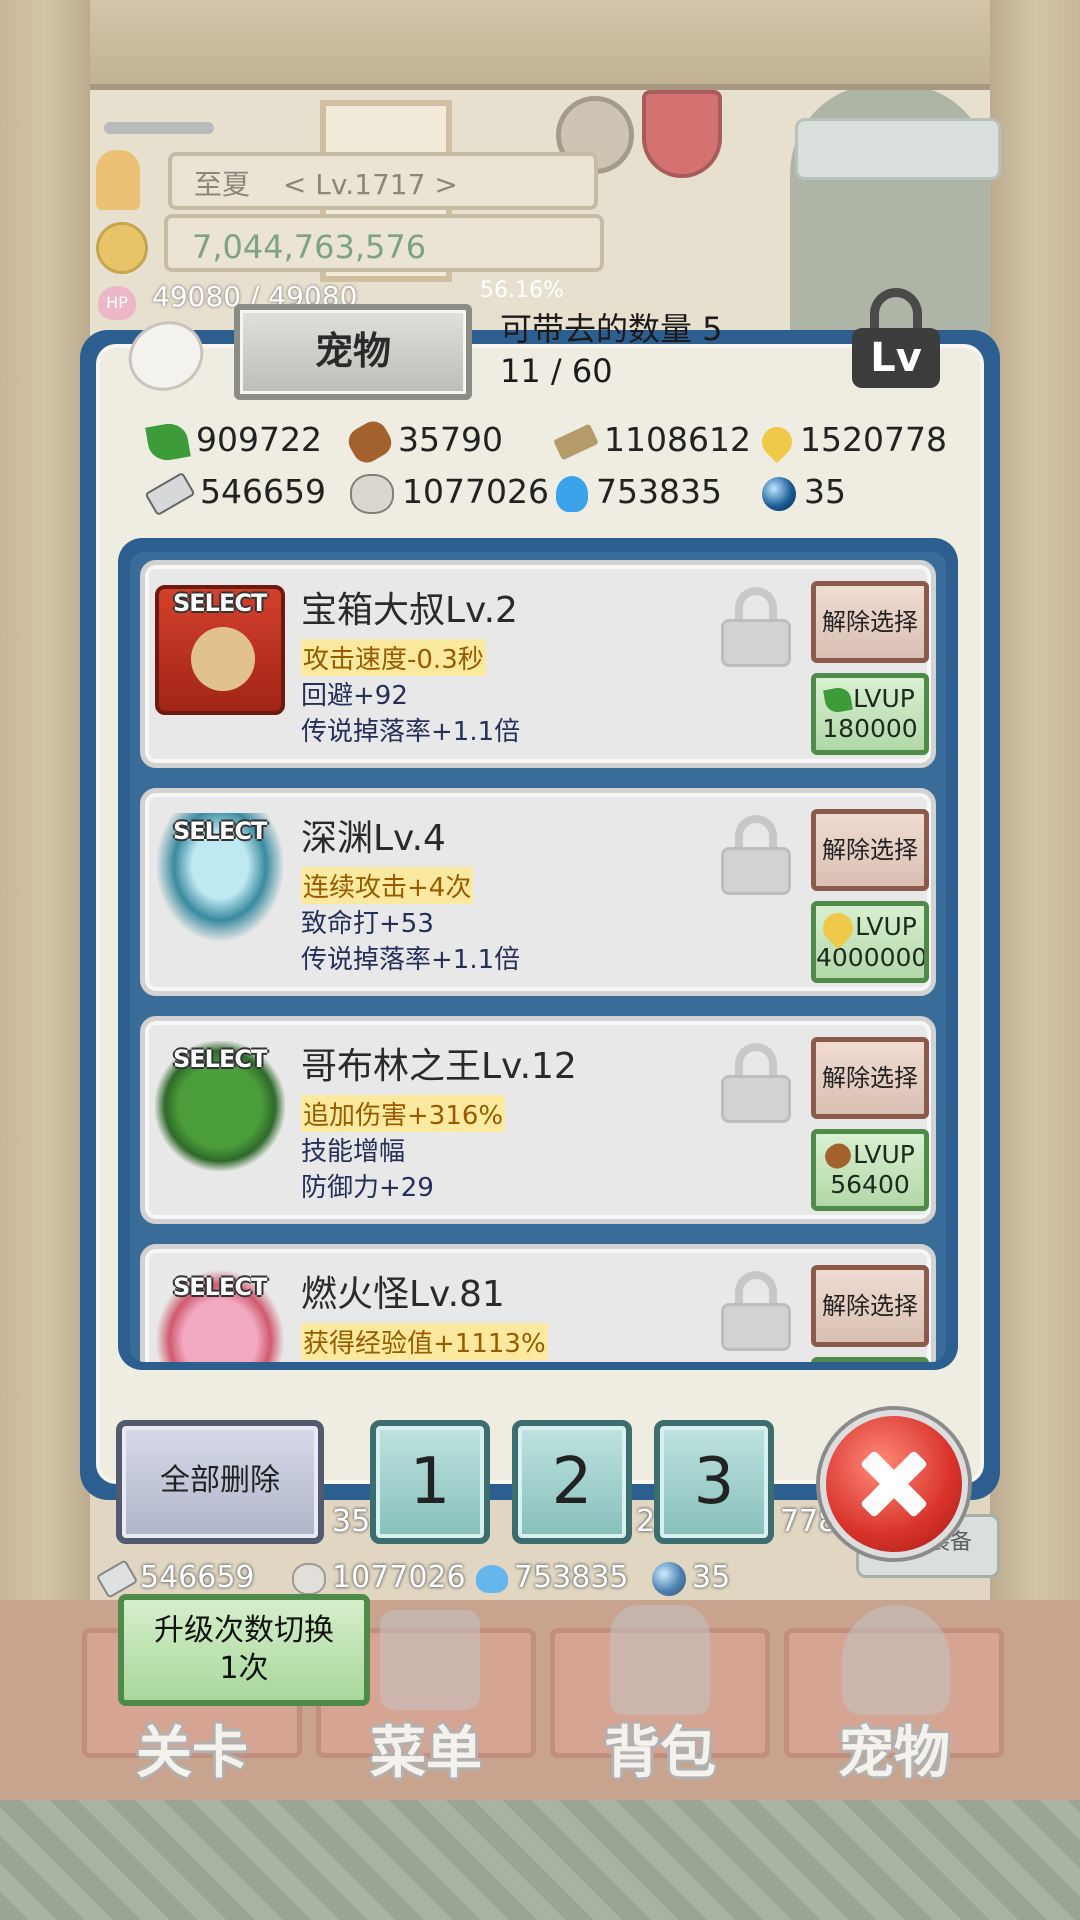 The width and height of the screenshot is (1080, 1920). I want to click on level-lock-button: Lv, so click(898, 340).